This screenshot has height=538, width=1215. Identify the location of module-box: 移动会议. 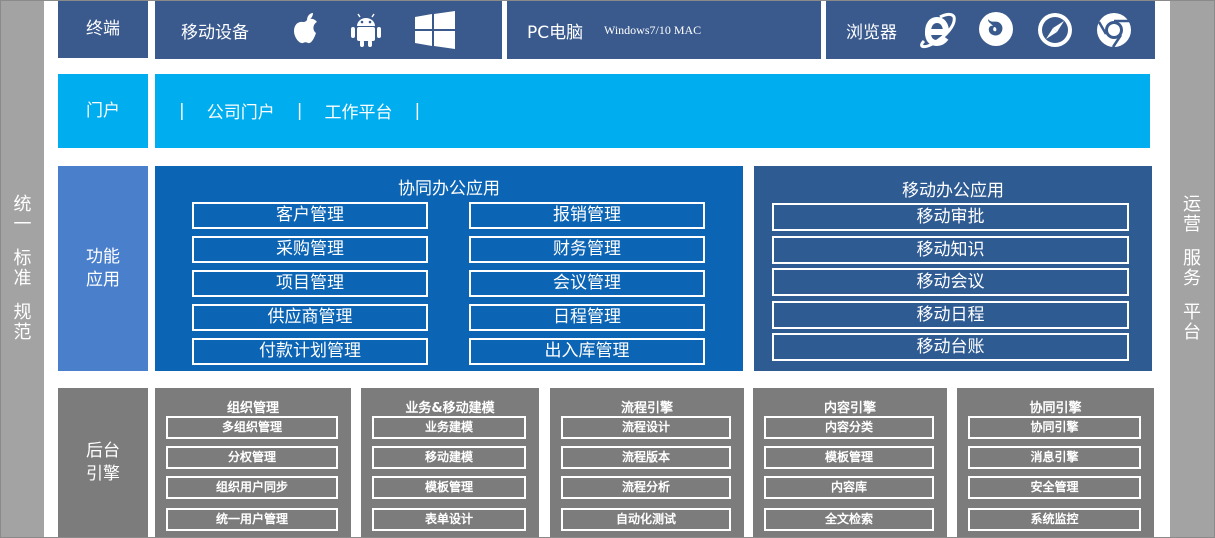
(950, 282).